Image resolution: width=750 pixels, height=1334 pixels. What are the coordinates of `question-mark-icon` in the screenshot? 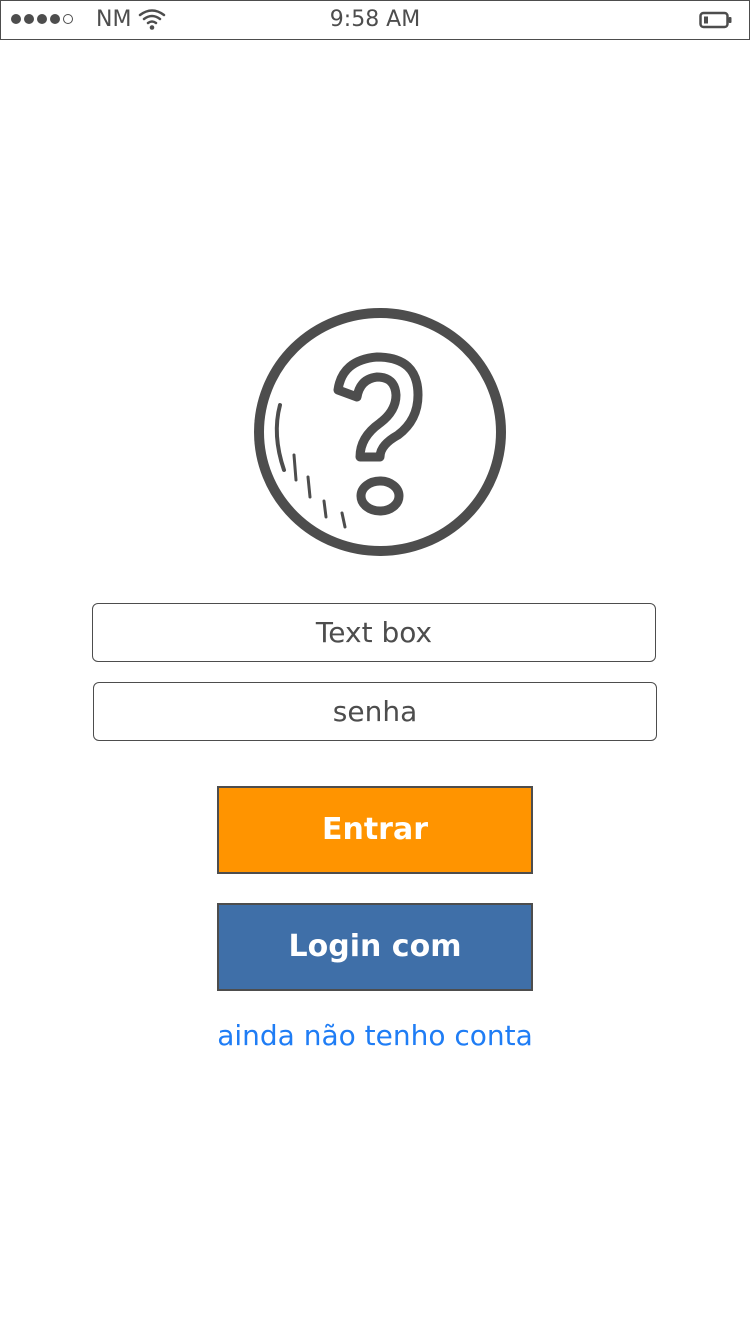 It's located at (380, 432).